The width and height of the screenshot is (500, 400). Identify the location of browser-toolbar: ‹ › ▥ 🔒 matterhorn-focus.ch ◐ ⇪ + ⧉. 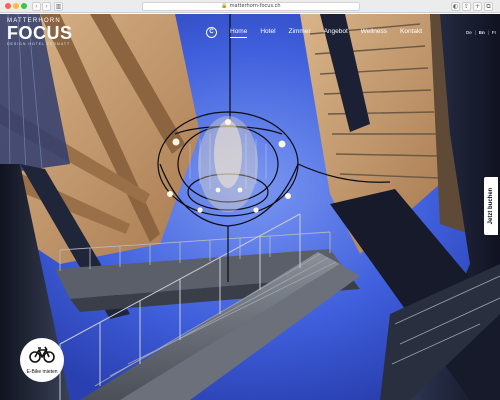
(250, 6).